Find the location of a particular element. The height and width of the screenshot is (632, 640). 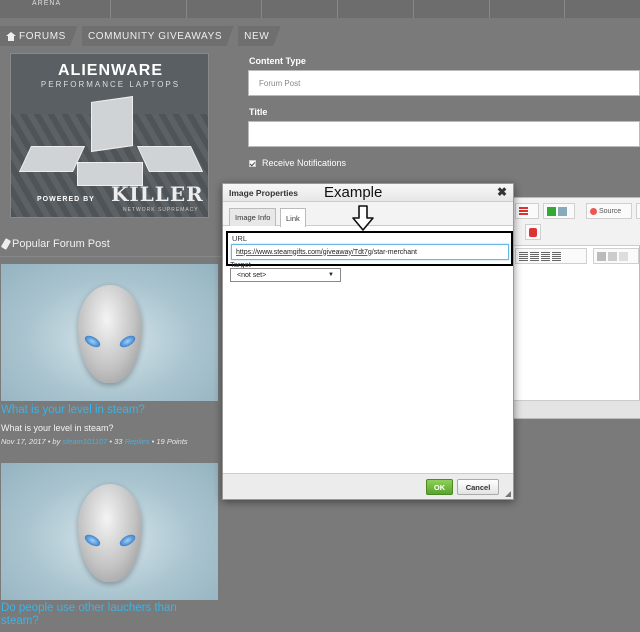

maximize-icon is located at coordinates (551, 211).